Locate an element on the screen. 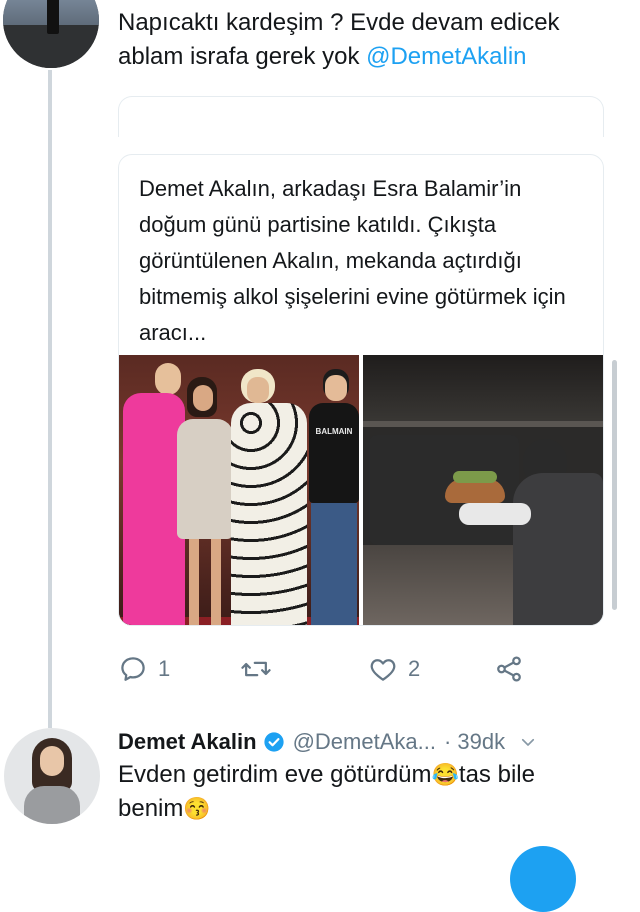  share-icon is located at coordinates (509, 669).